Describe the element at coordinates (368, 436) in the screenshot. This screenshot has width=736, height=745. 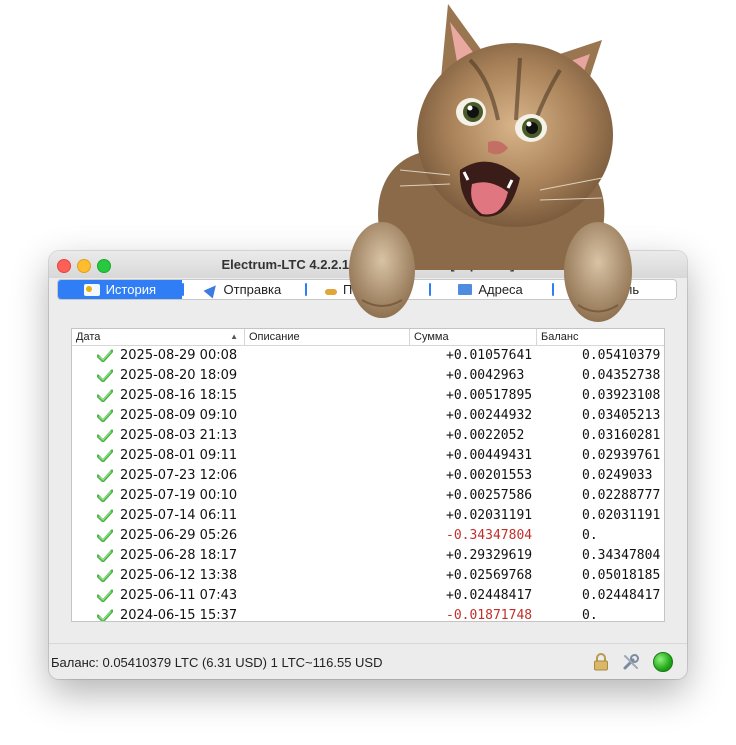
I see `table-row: 2025-08-03 21:13 +0.0022052 0.03160281` at that location.